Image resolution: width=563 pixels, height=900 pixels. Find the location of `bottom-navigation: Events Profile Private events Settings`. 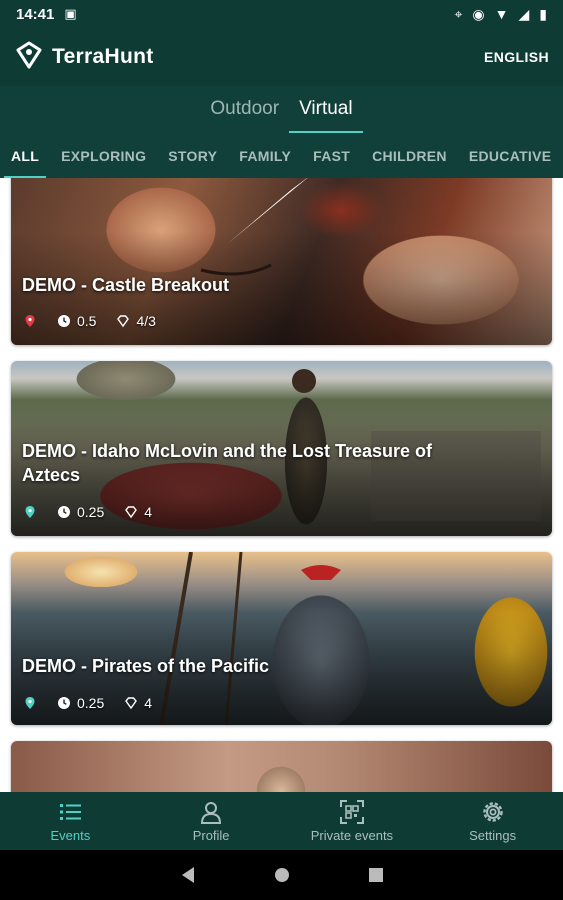

bottom-navigation: Events Profile Private events Settings is located at coordinates (281, 821).